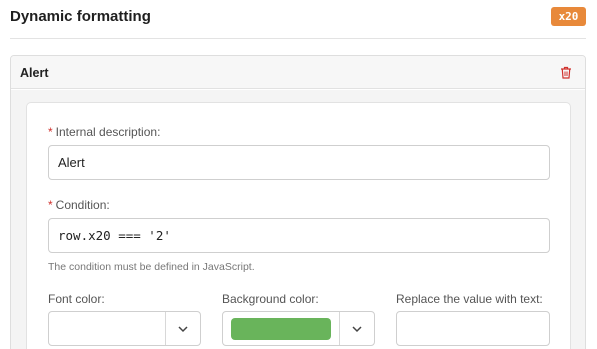 This screenshot has height=349, width=597. What do you see at coordinates (76, 299) in the screenshot?
I see `font-color-label: Font color:` at bounding box center [76, 299].